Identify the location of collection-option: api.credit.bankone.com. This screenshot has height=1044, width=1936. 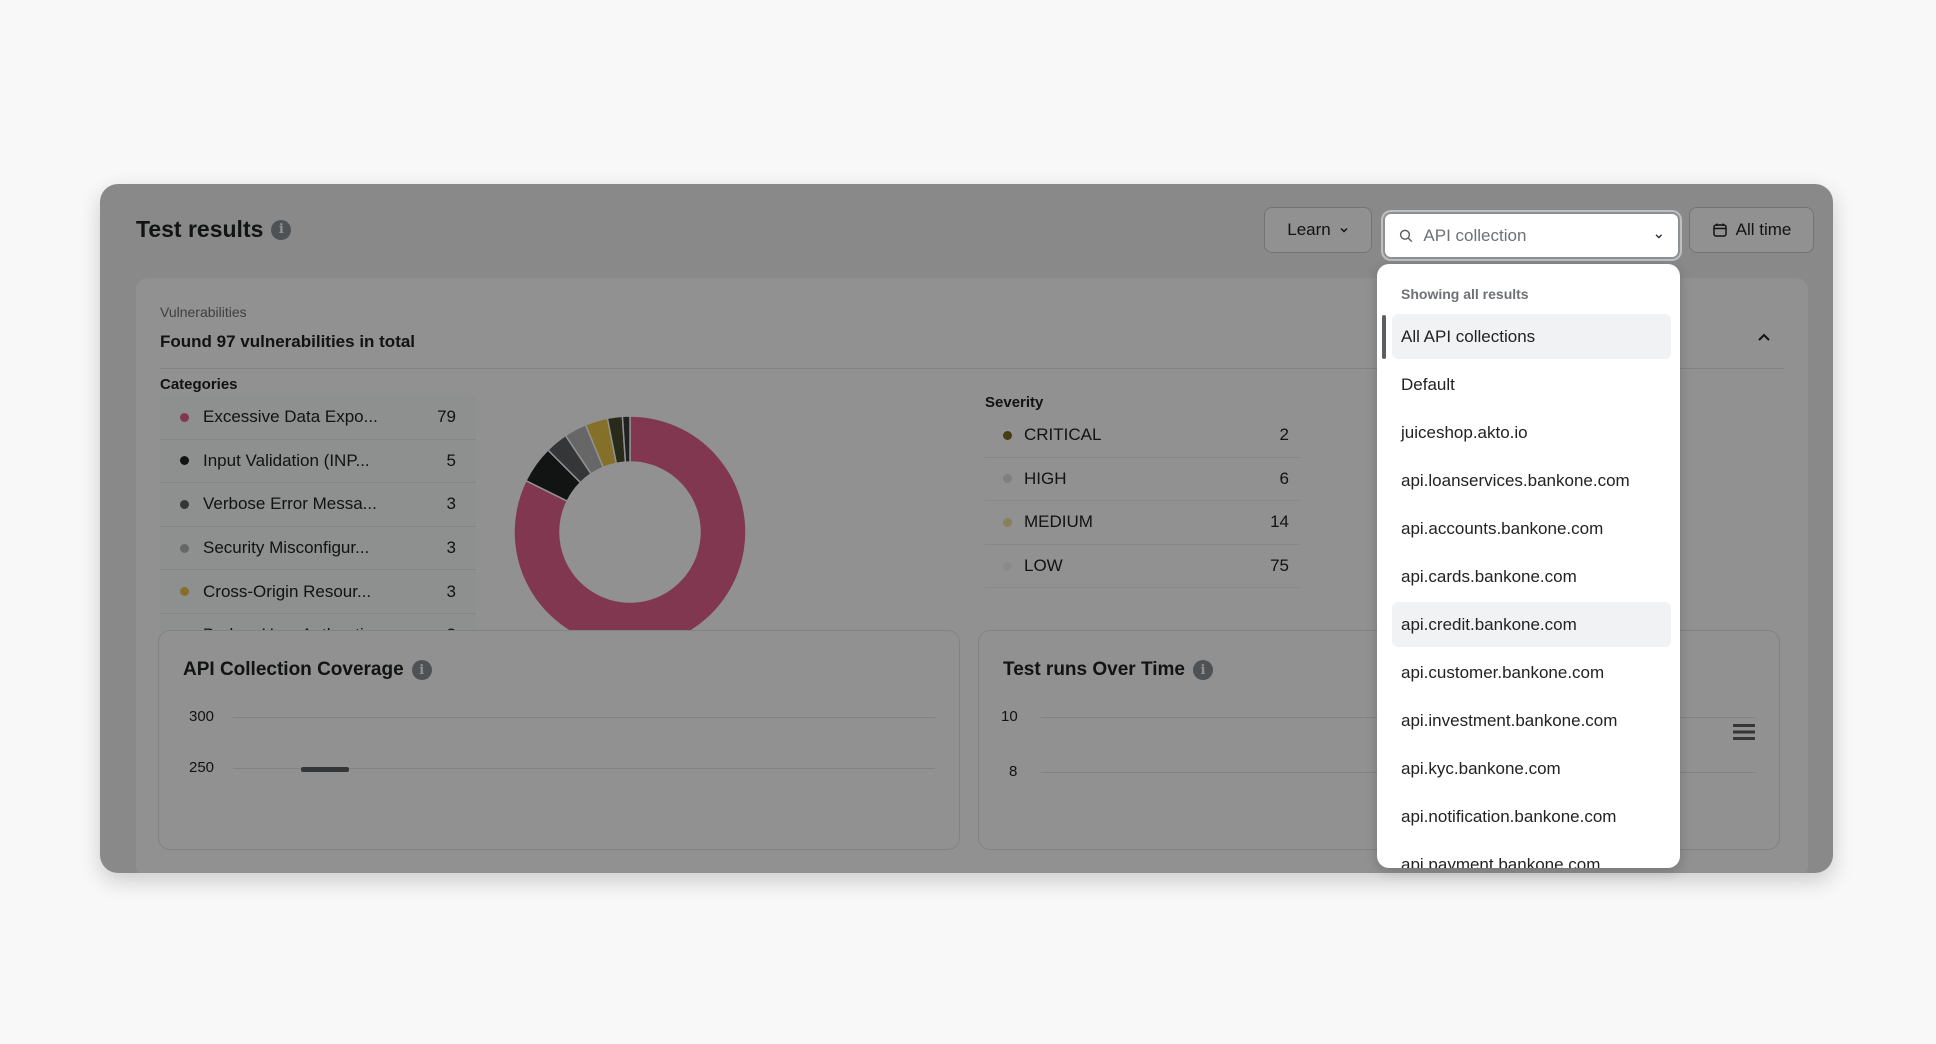
(1531, 624).